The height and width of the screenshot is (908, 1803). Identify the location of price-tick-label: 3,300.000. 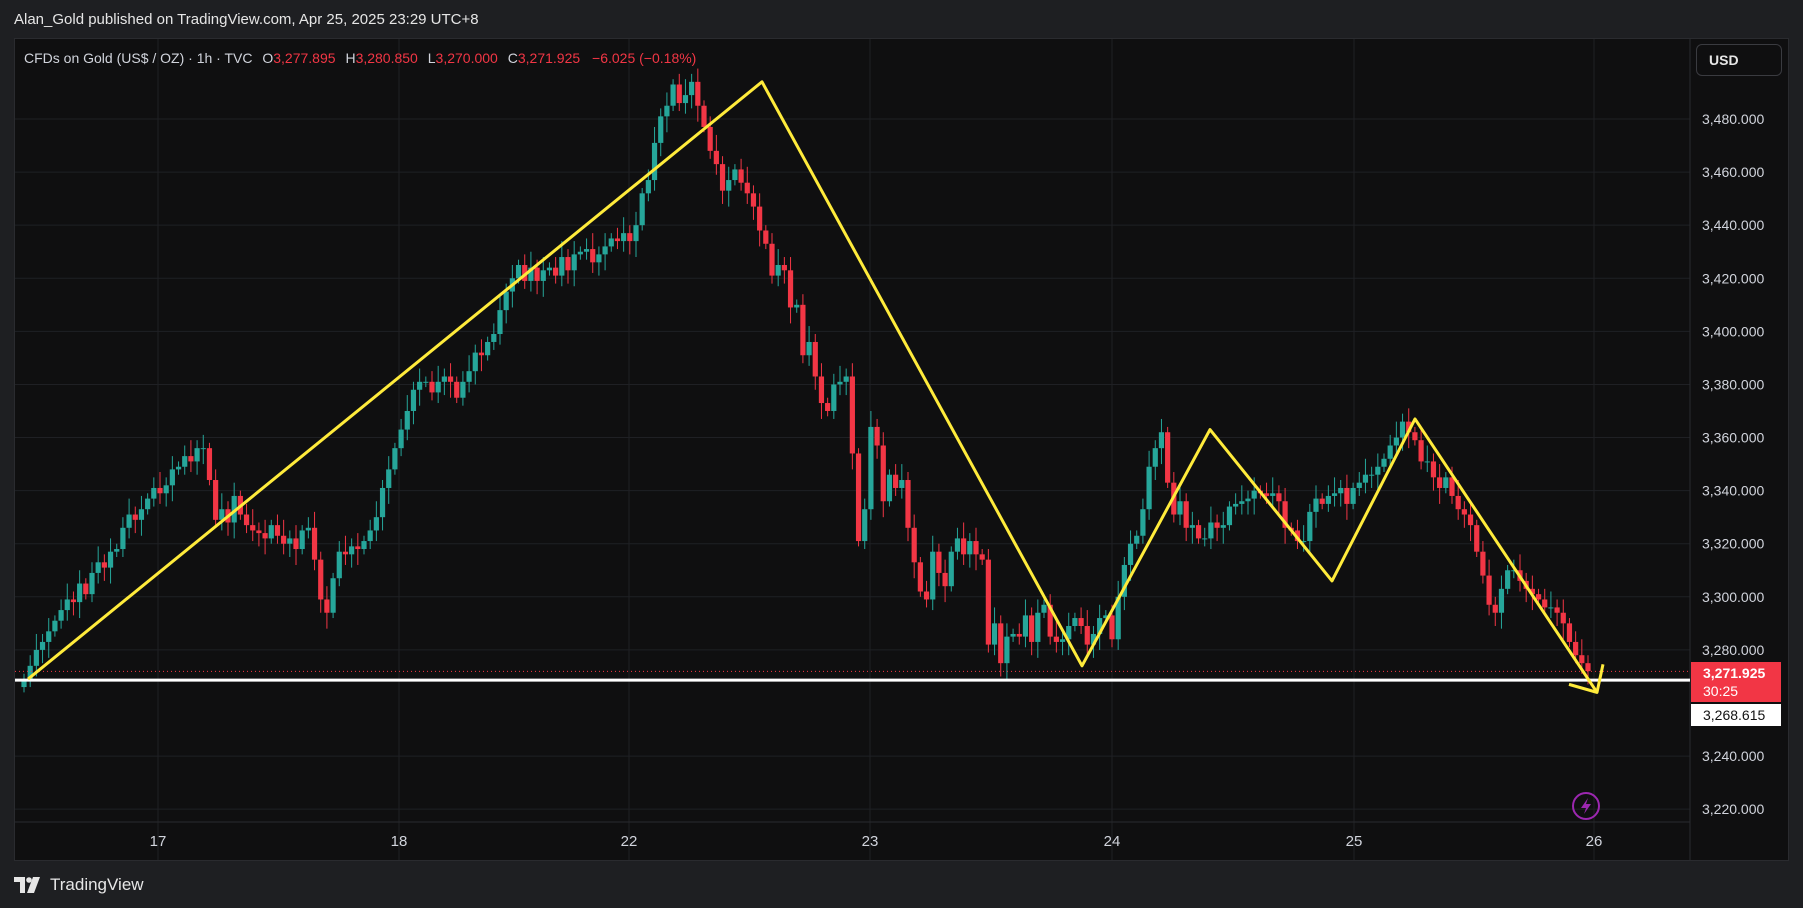
(1733, 597).